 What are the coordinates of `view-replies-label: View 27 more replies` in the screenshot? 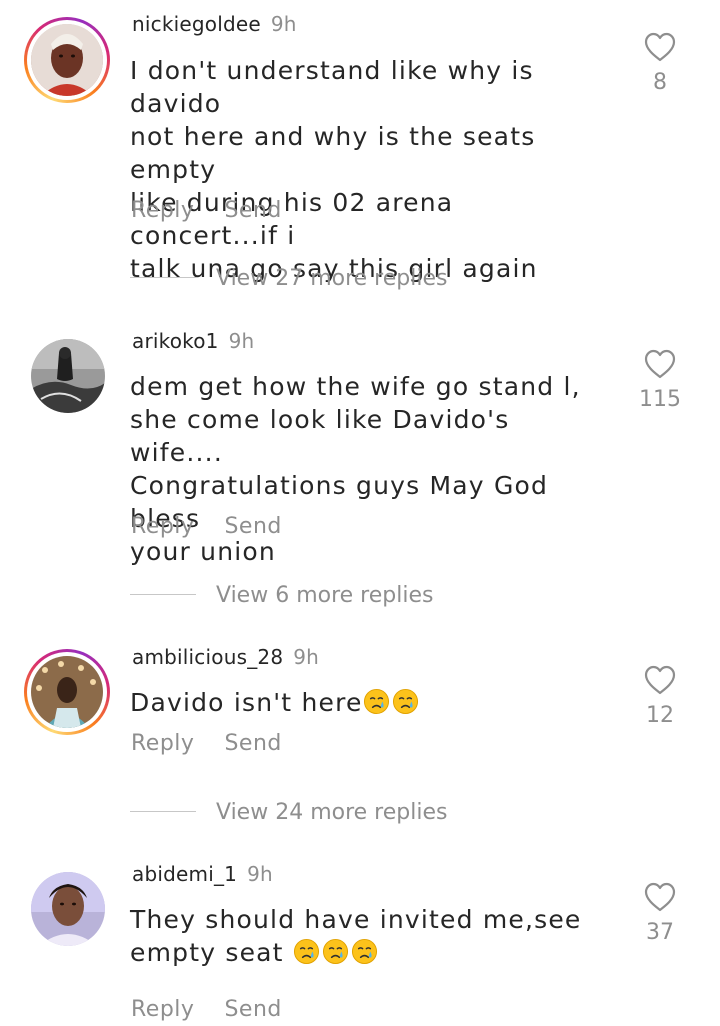 It's located at (332, 278).